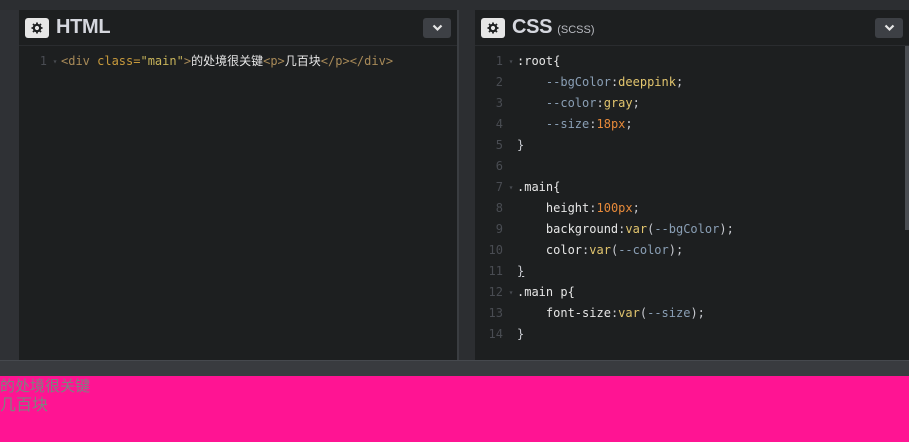 Image resolution: width=909 pixels, height=442 pixels. I want to click on html-settings-button, so click(37, 27).